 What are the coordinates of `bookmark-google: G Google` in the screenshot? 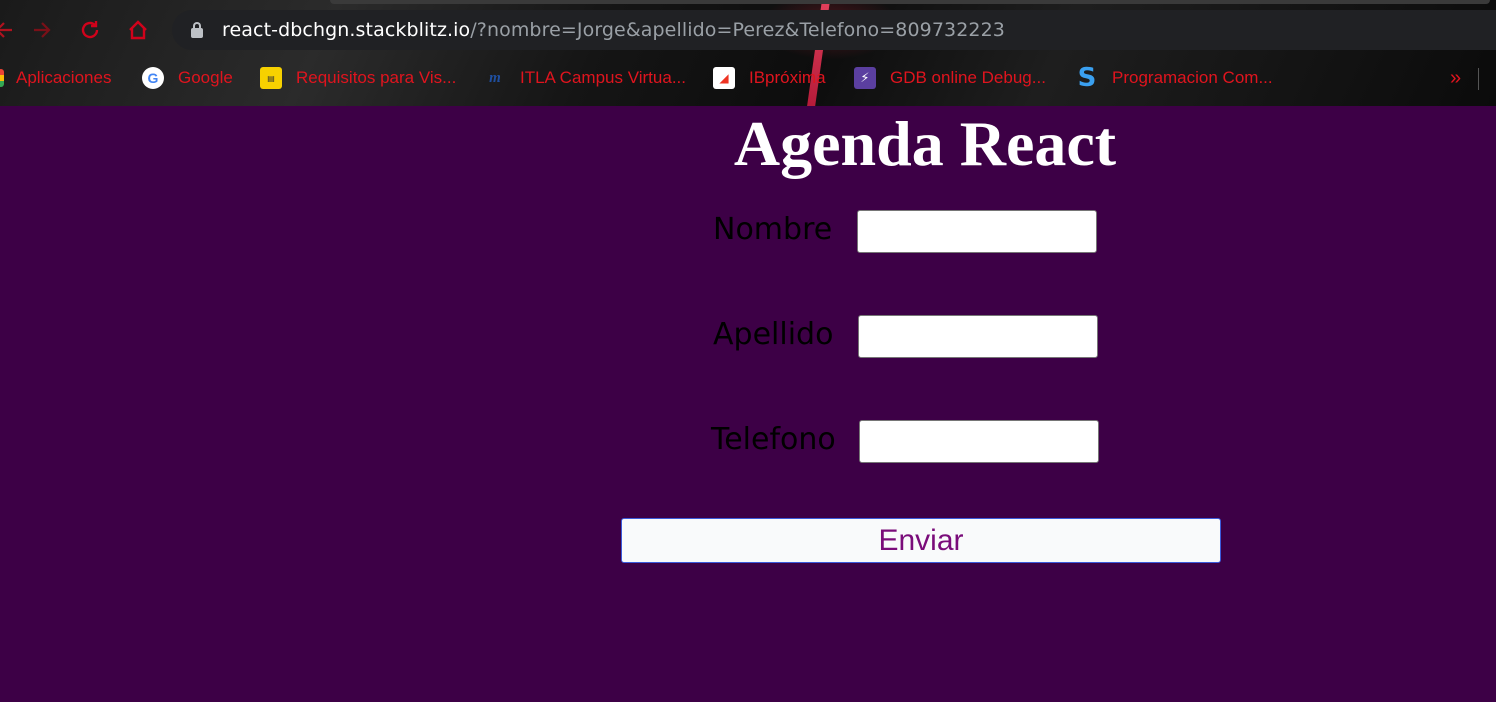 It's located at (187, 78).